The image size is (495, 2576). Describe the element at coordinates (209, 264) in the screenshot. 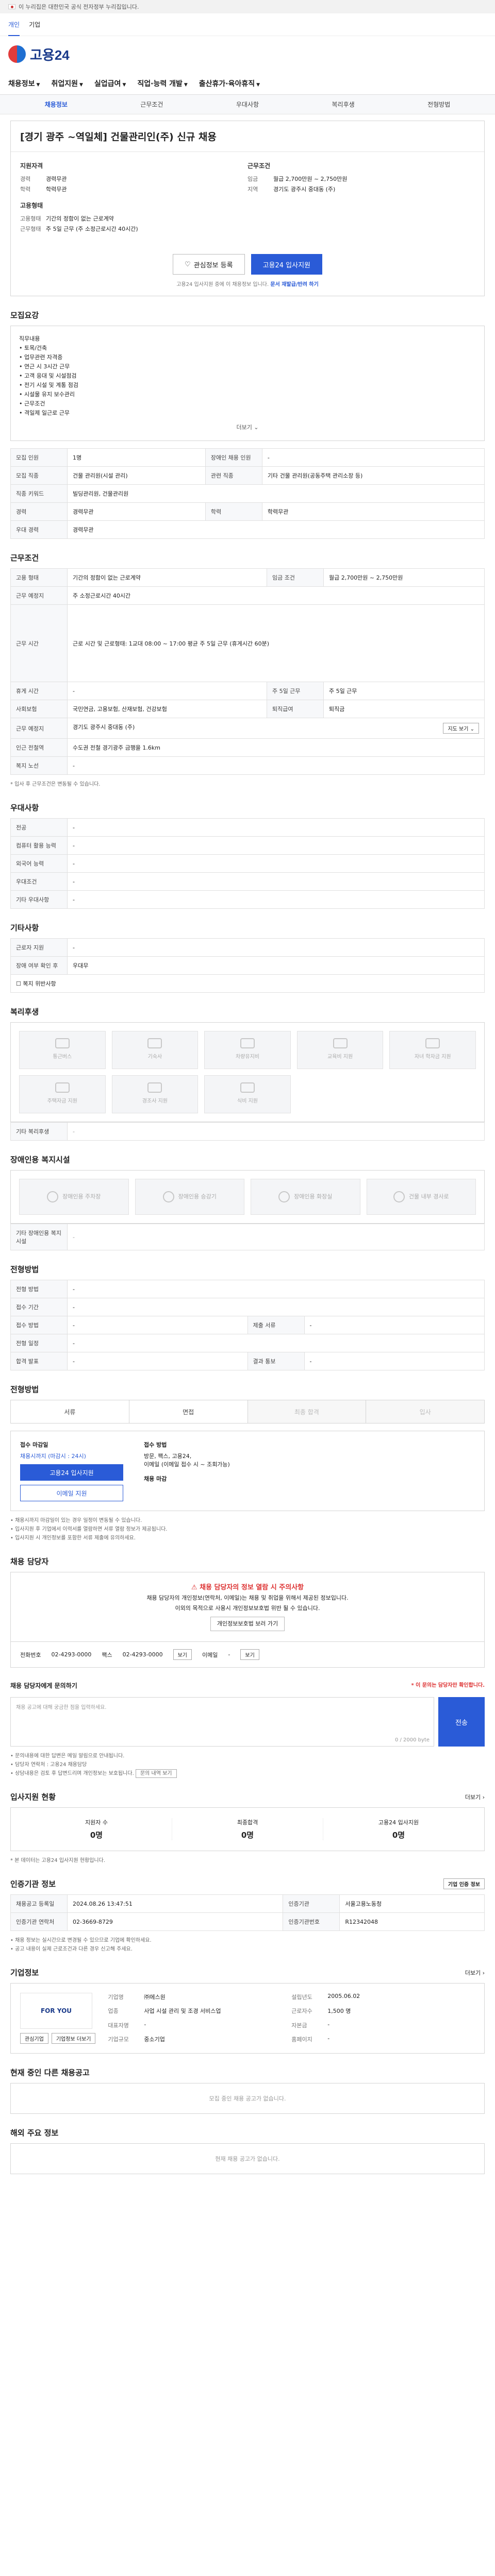

I see `favorite-button: ♡ 관심정보 등록` at that location.